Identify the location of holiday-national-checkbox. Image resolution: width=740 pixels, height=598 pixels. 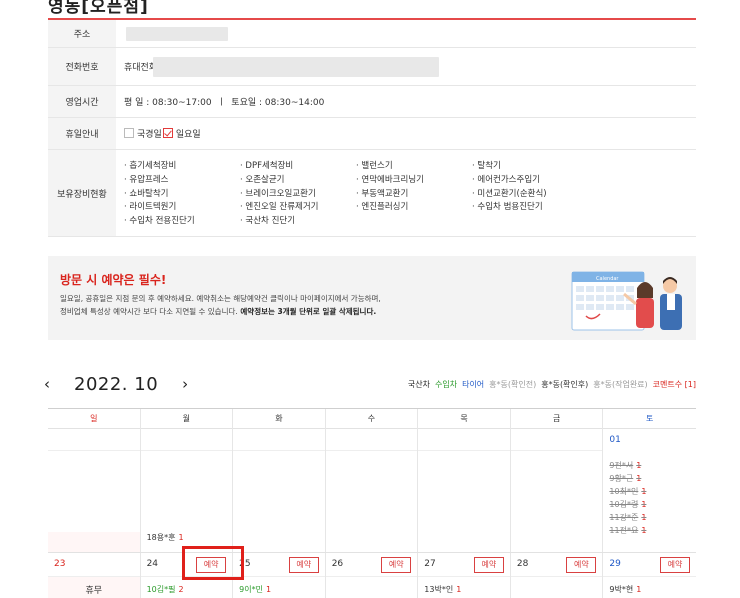
(129, 132).